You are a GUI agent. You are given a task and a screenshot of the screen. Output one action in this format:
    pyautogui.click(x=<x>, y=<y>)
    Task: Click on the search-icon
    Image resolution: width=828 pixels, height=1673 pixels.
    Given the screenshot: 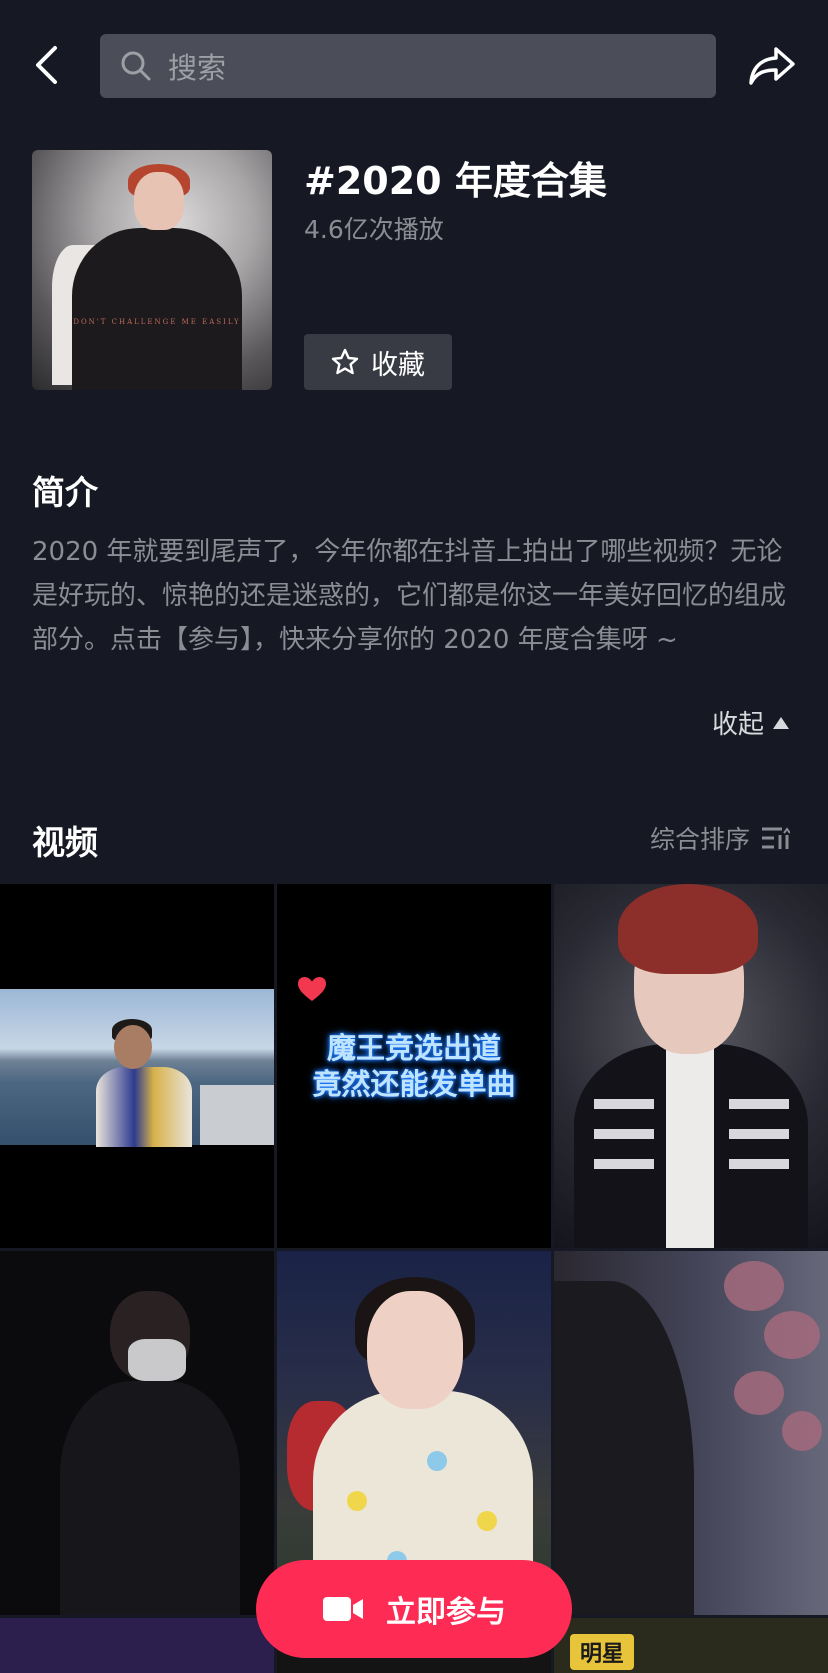 What is the action you would take?
    pyautogui.click(x=136, y=66)
    